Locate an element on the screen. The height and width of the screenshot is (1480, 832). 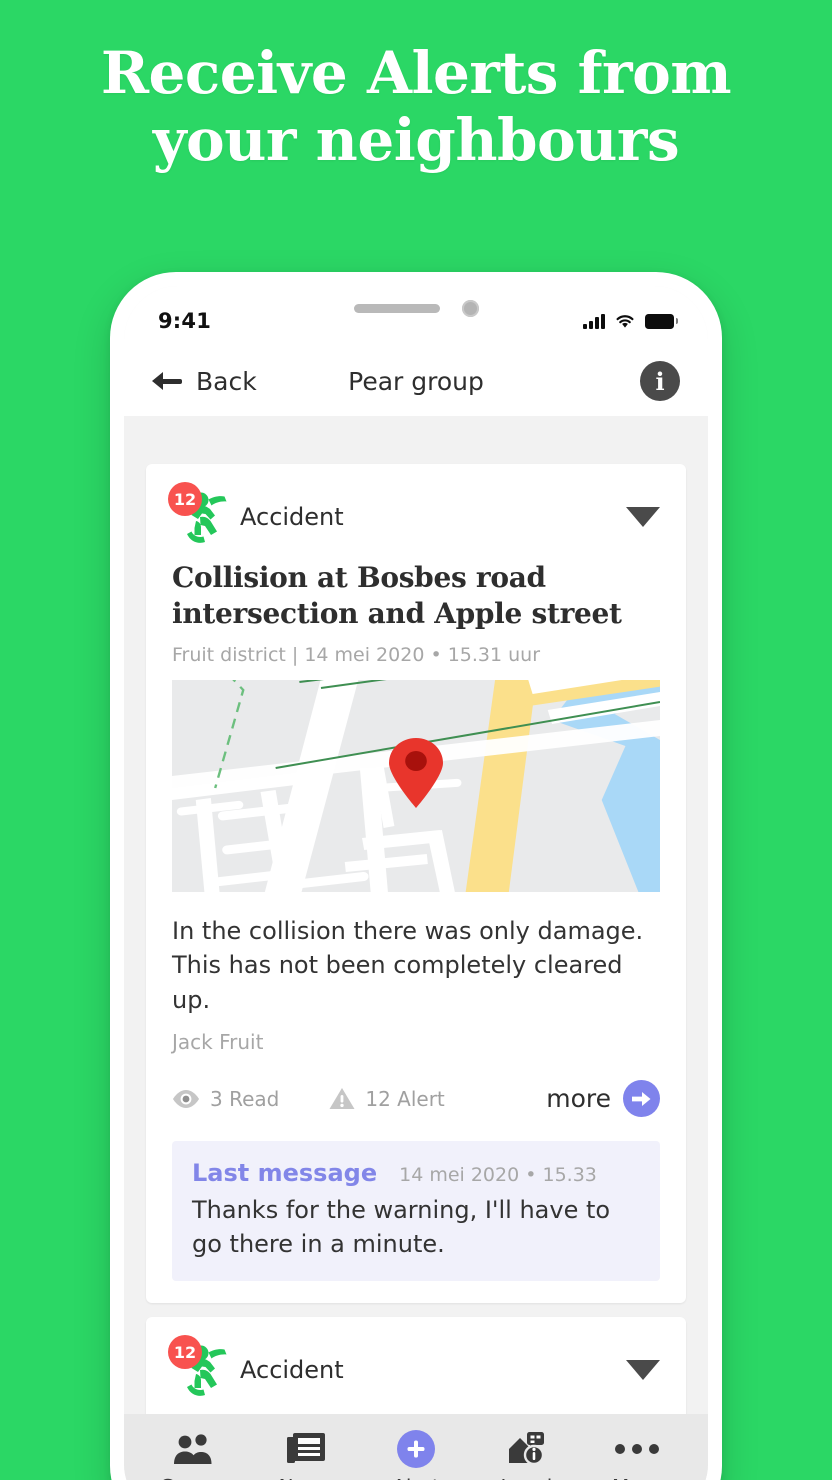
back-button: Back is located at coordinates (204, 381).